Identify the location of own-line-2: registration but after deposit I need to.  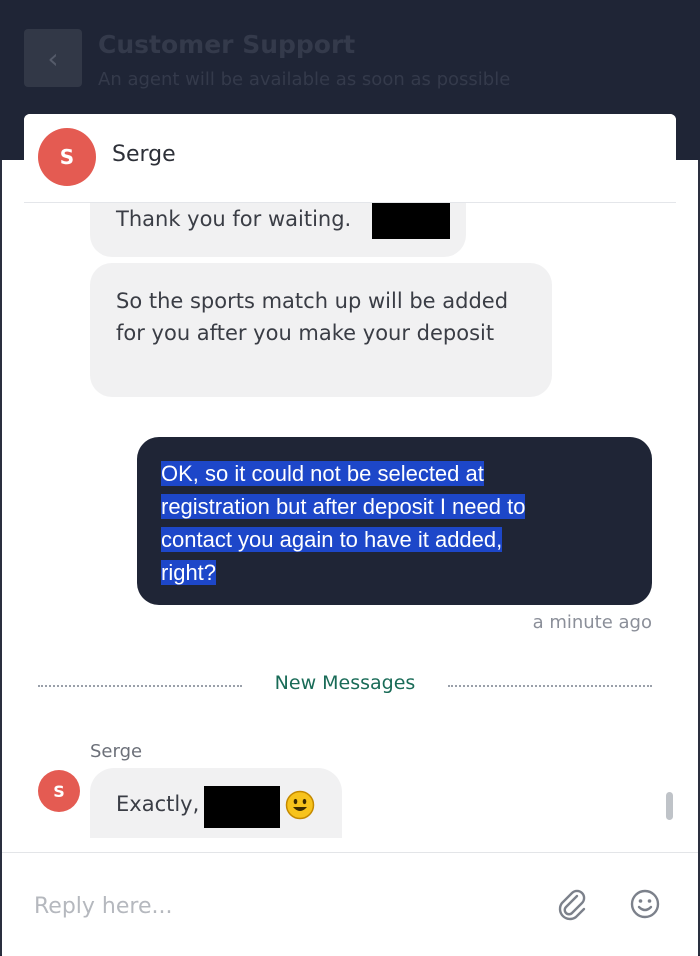
(343, 506).